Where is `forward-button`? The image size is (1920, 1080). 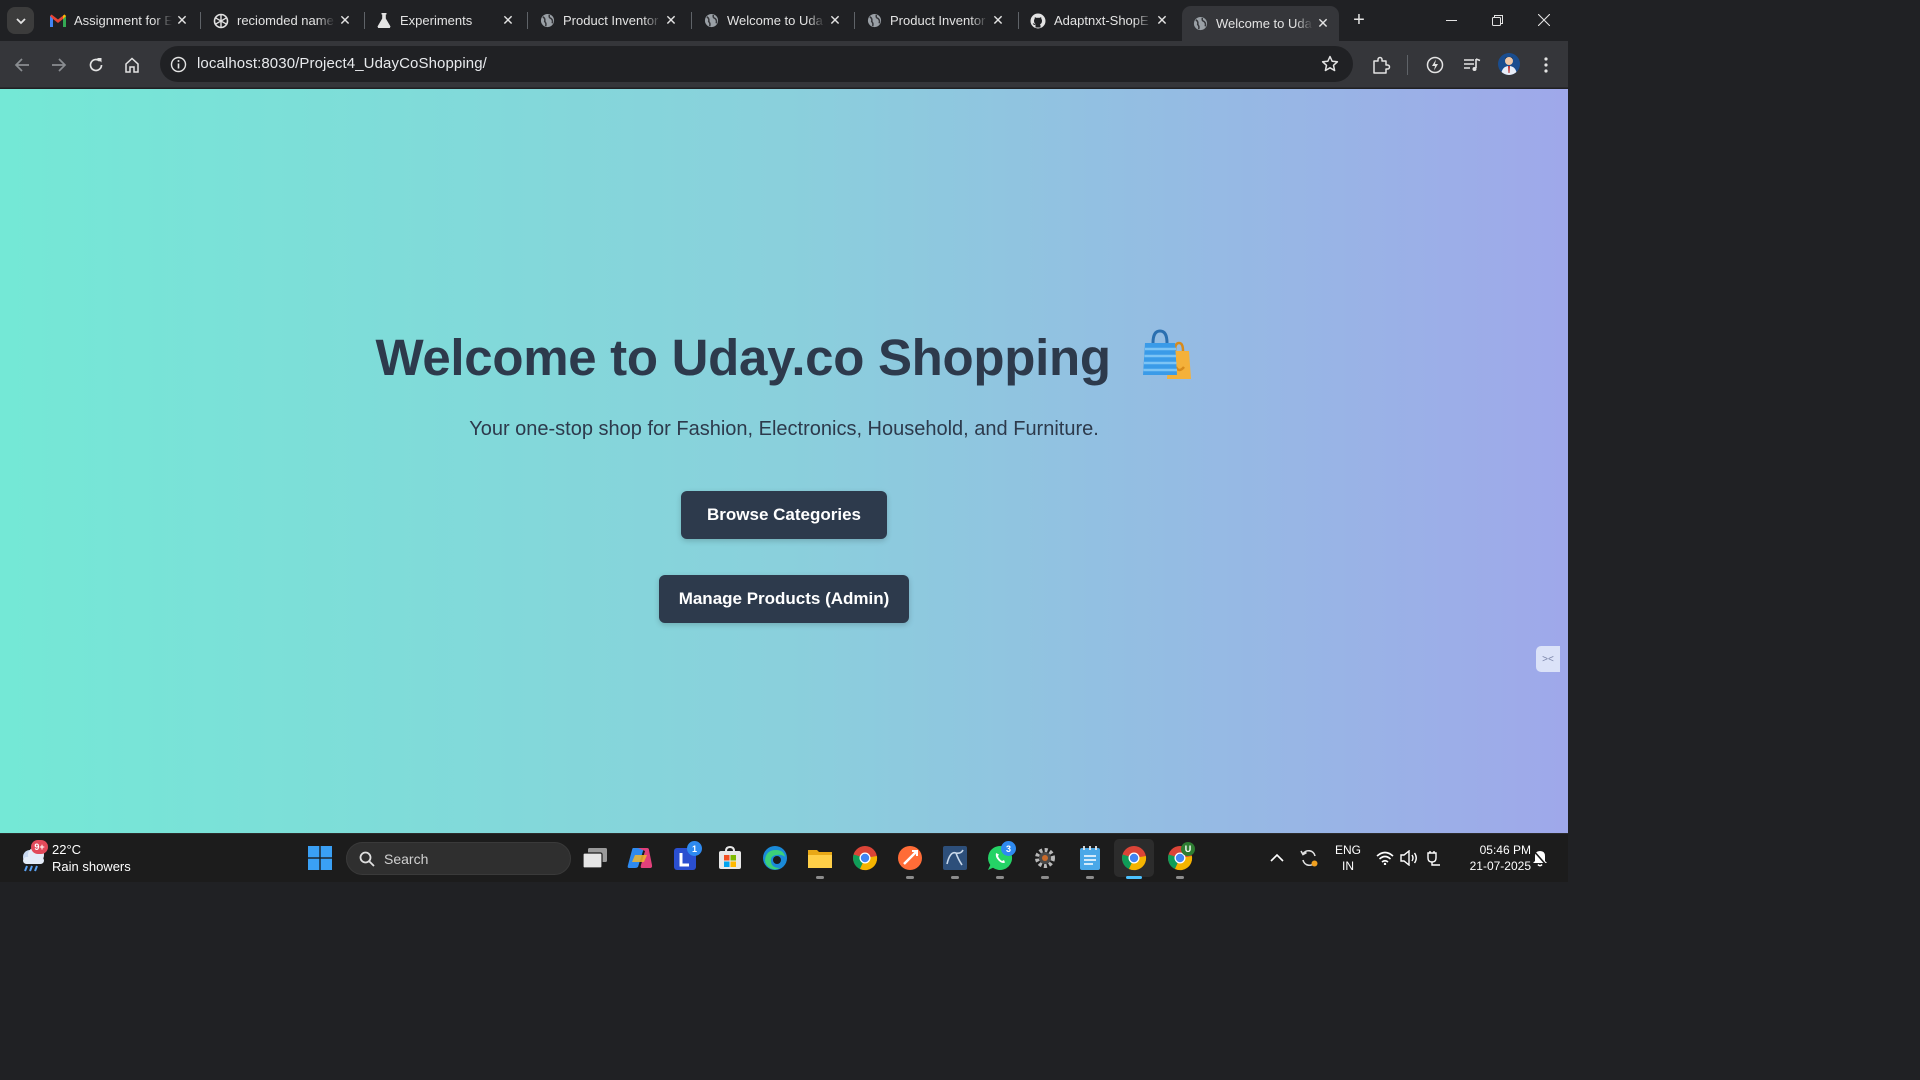 forward-button is located at coordinates (59, 65).